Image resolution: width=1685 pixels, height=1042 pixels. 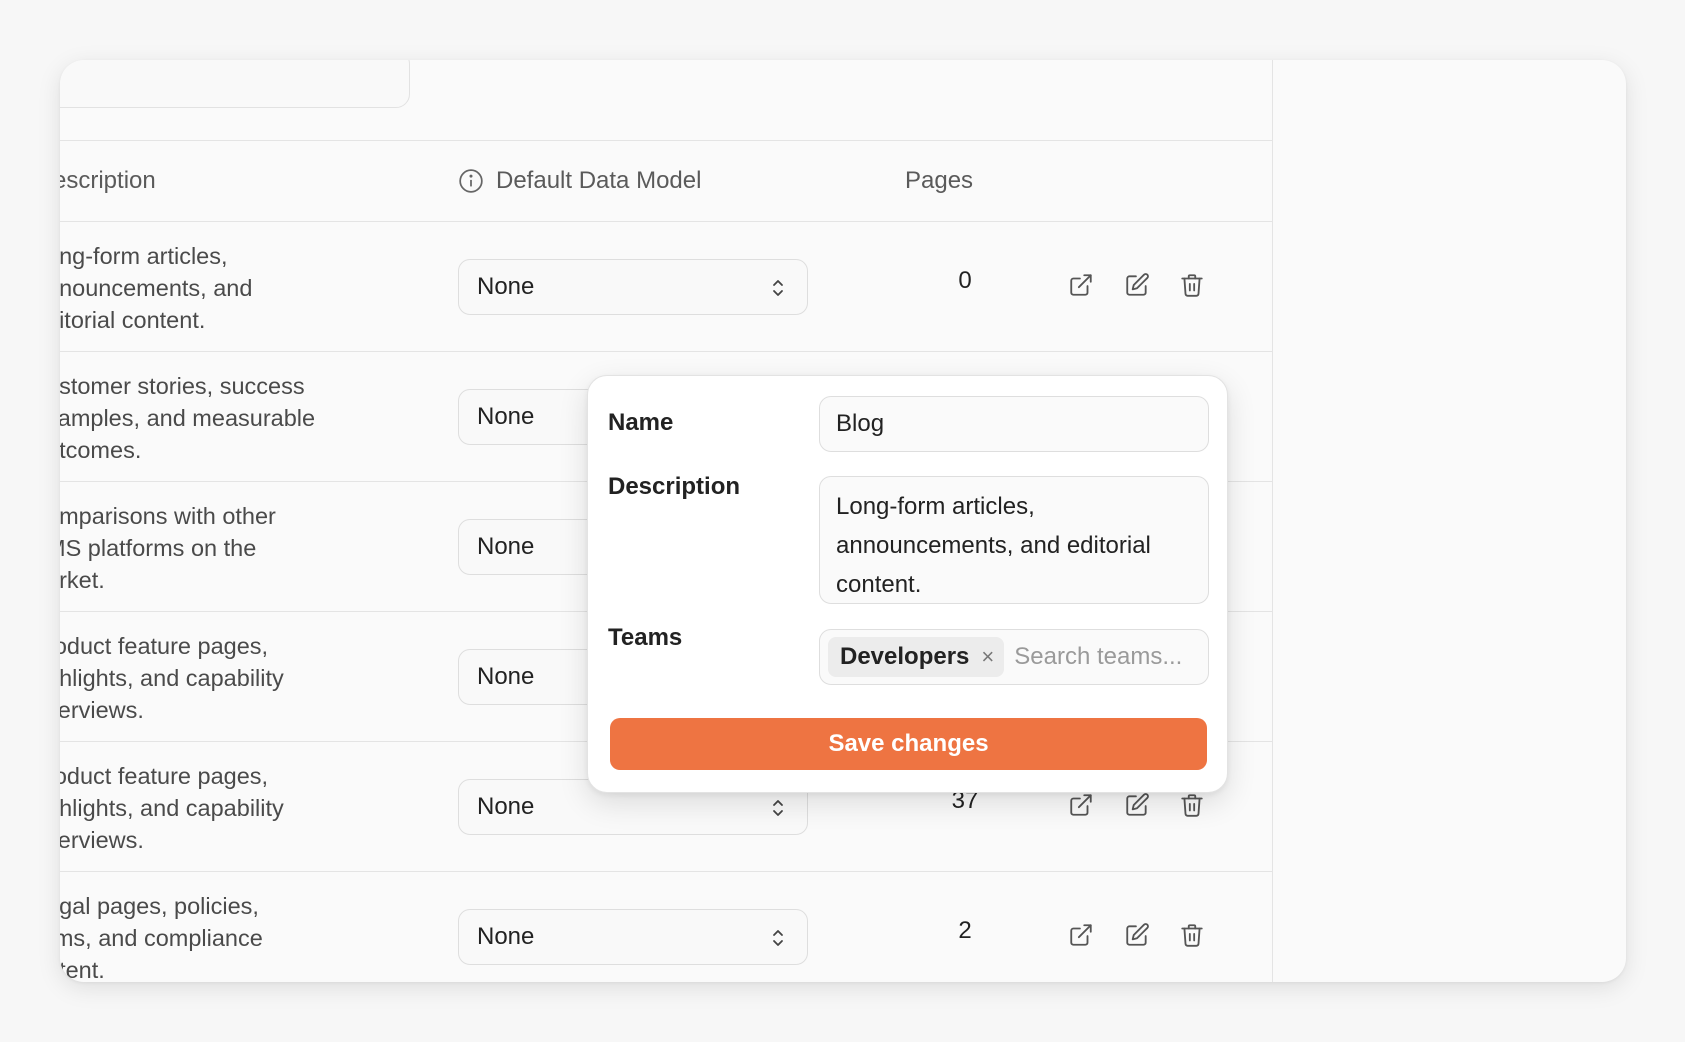 I want to click on row-pages: 0, so click(x=965, y=280).